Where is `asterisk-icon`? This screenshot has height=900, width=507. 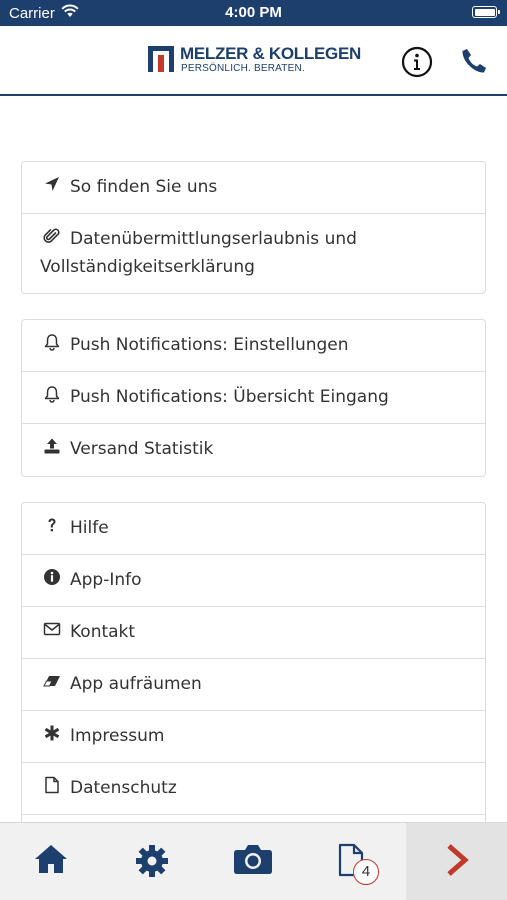
asterisk-icon is located at coordinates (52, 733).